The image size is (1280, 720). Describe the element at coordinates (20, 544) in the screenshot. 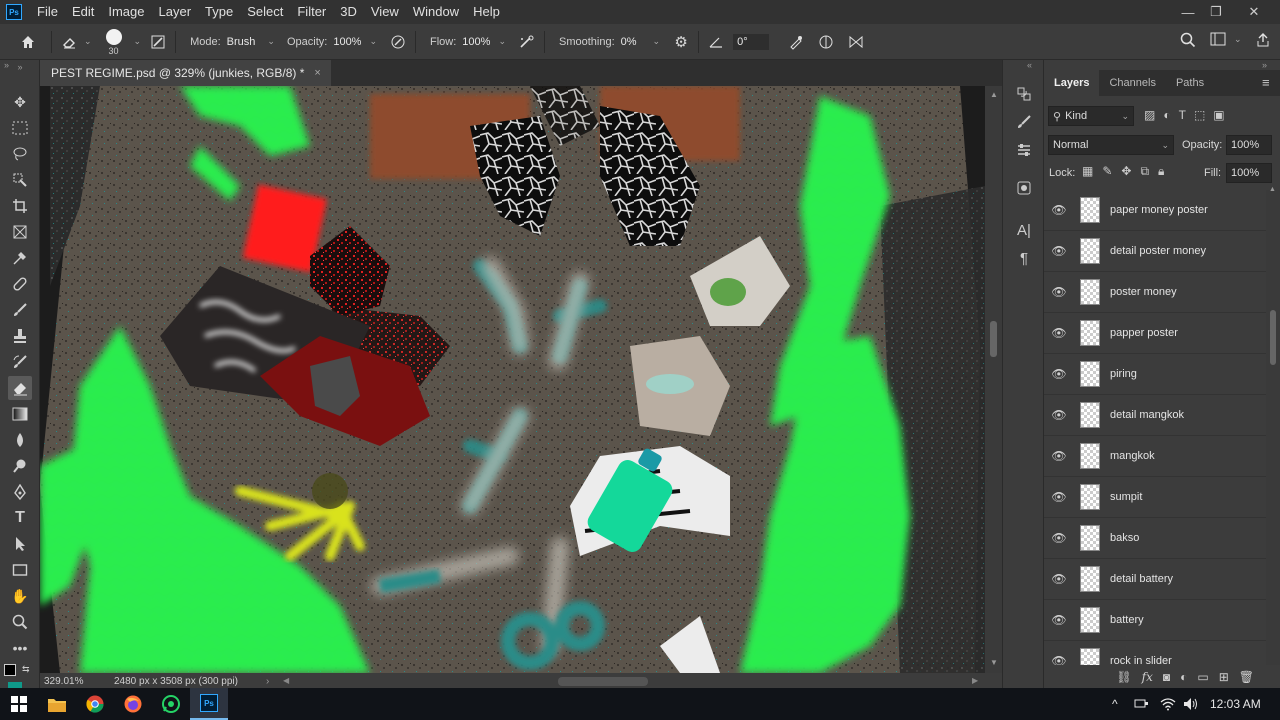

I see `path-select-tool-icon` at that location.